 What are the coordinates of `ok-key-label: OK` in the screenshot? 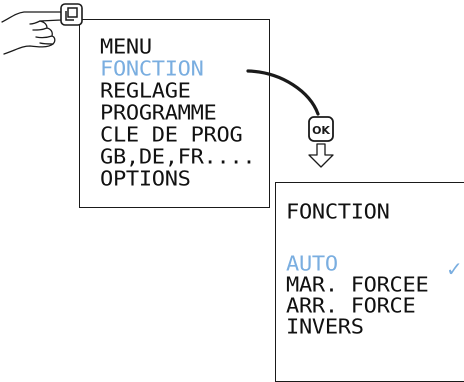 It's located at (321, 130).